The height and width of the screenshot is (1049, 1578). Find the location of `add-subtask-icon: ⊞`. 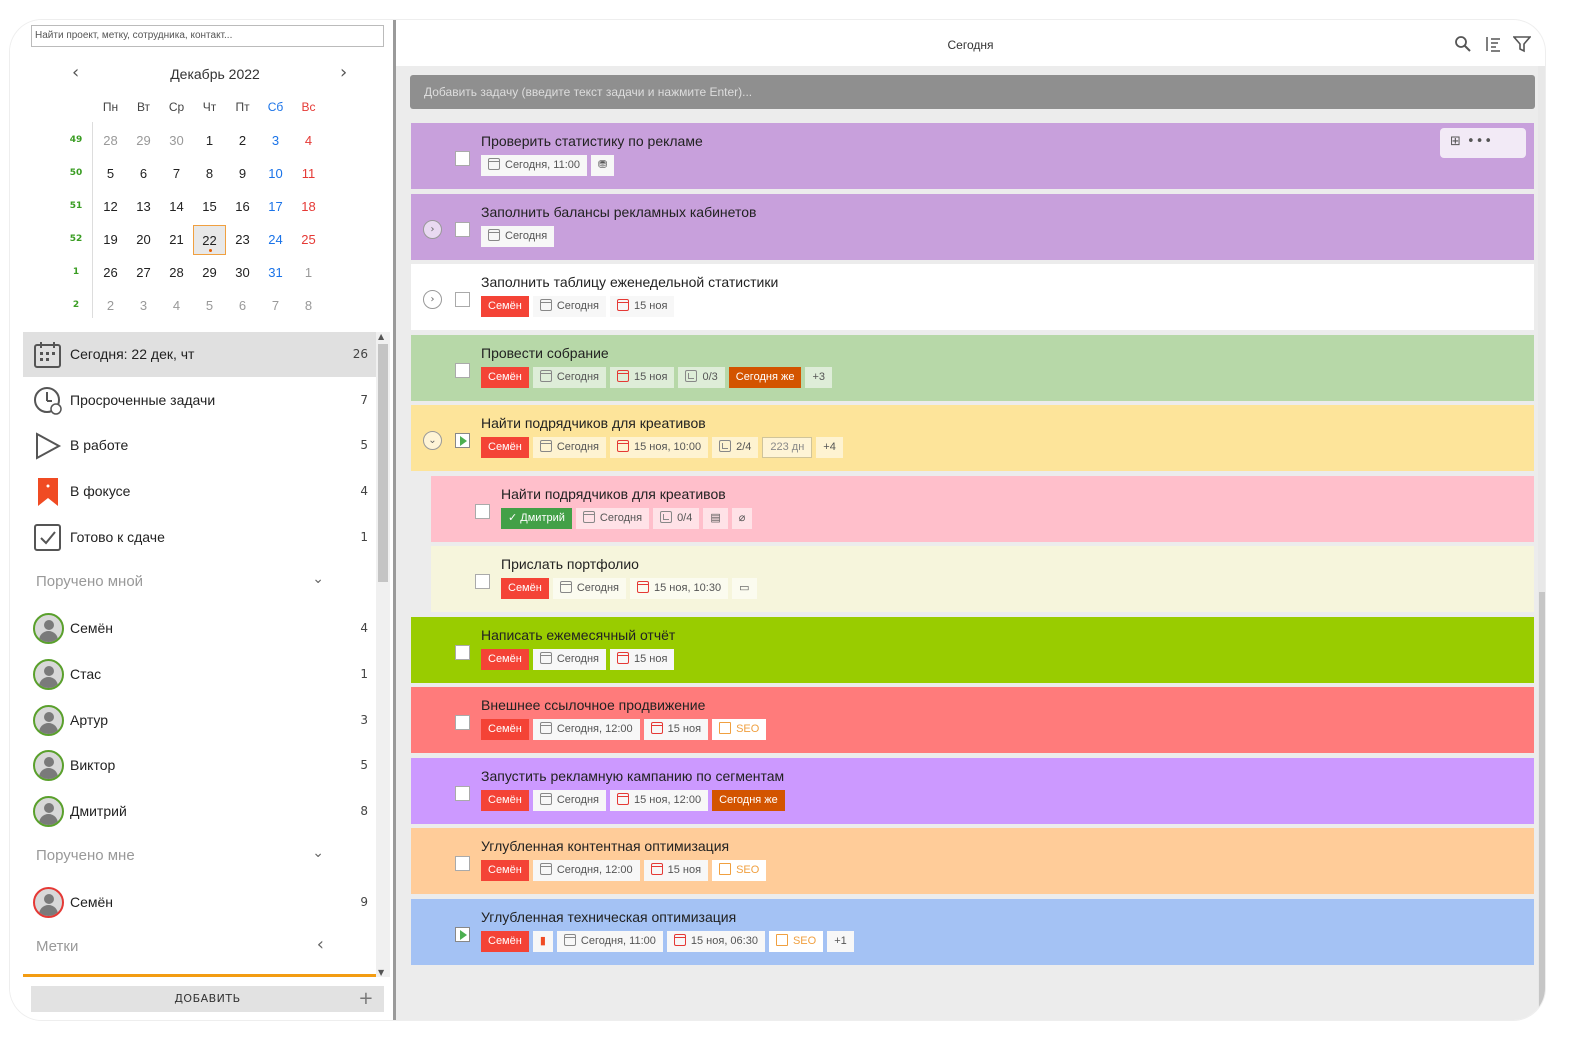

add-subtask-icon: ⊞ is located at coordinates (1456, 141).